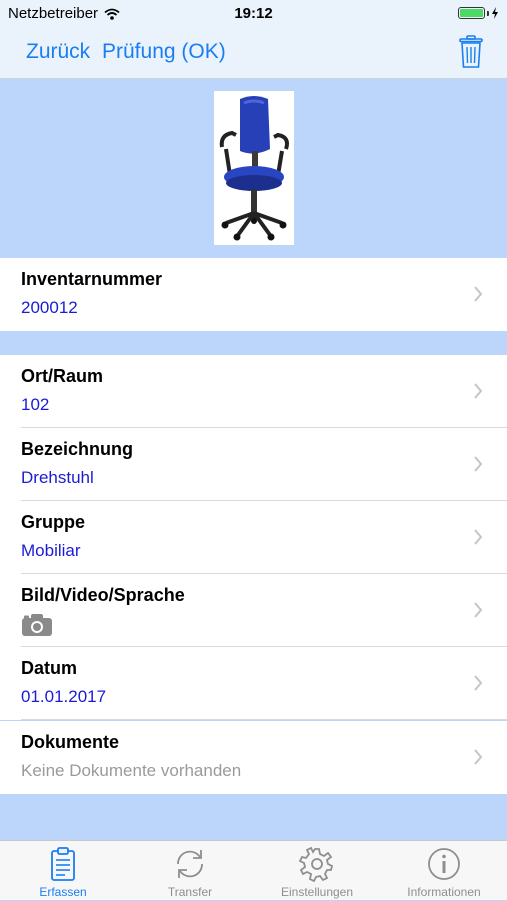 The image size is (507, 901). I want to click on tab-informationen: Informationen, so click(444, 871).